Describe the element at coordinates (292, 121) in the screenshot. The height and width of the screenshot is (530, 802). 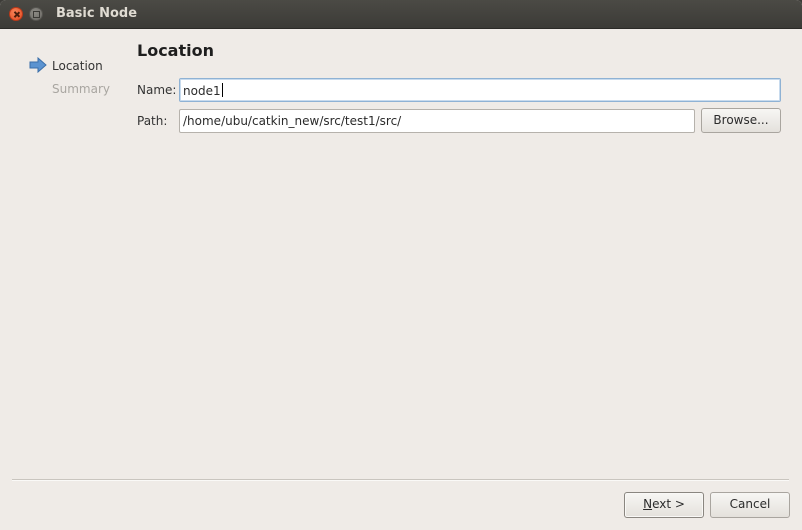
I see `path-input-value: /home/ubu/catkin_new/src/test1/src/` at that location.